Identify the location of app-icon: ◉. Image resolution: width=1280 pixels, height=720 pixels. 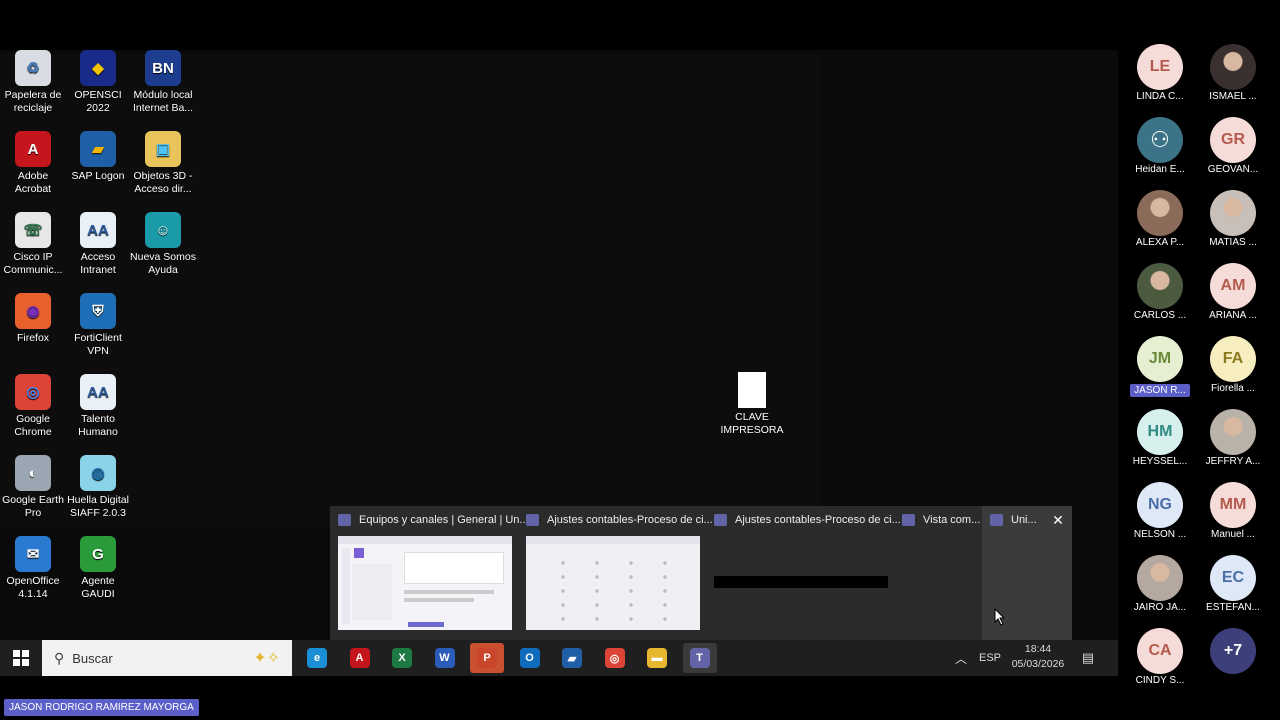
(33, 311).